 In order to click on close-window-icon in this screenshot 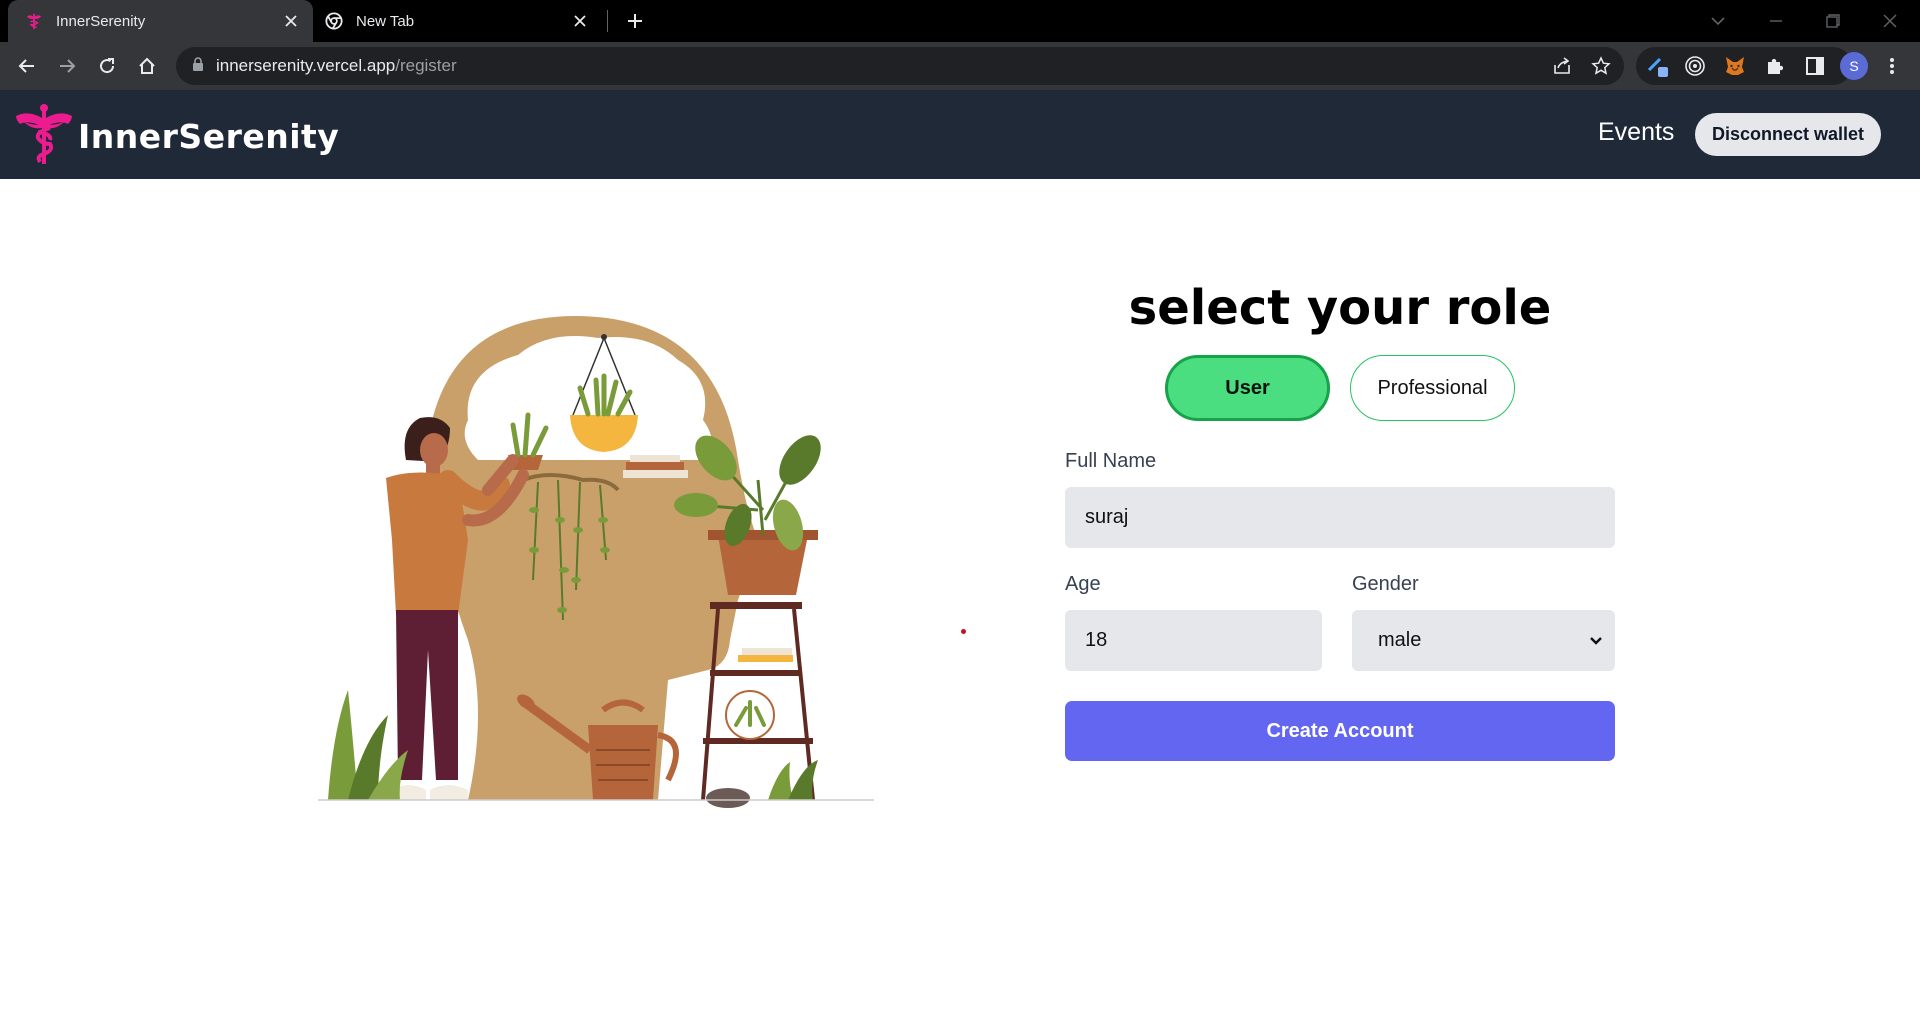, I will do `click(1890, 21)`.